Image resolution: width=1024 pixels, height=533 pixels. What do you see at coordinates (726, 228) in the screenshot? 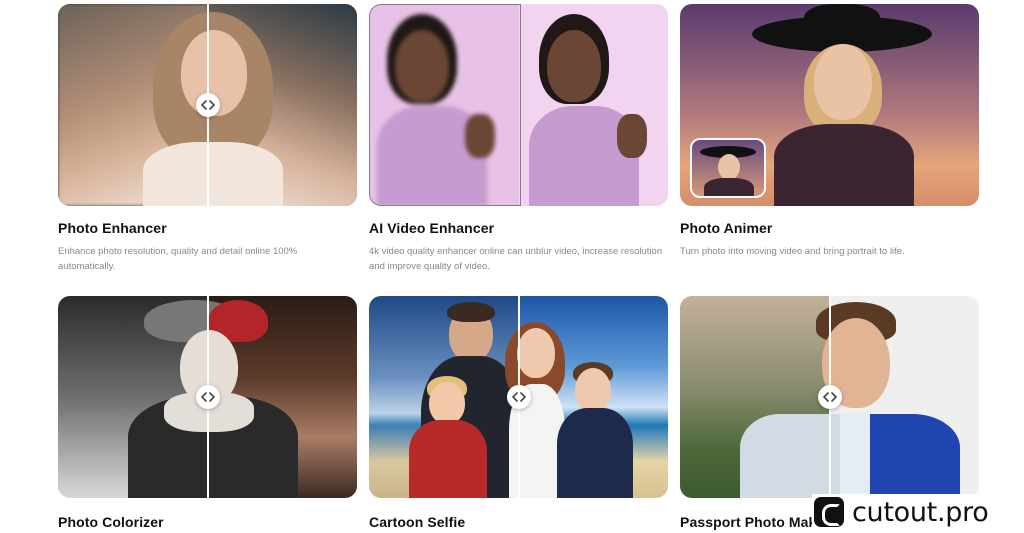
I see `tool-title: Photo Animer` at bounding box center [726, 228].